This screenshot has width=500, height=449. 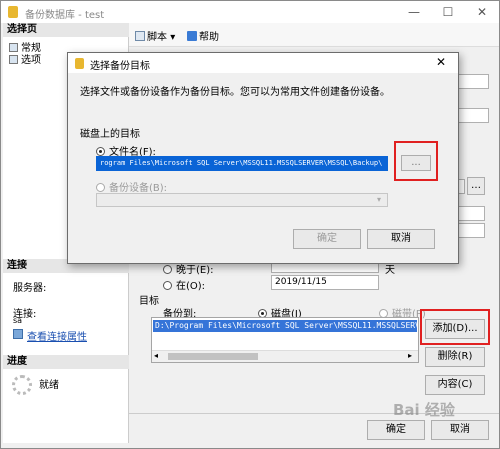 What do you see at coordinates (100, 151) in the screenshot?
I see `file-name-radio` at bounding box center [100, 151].